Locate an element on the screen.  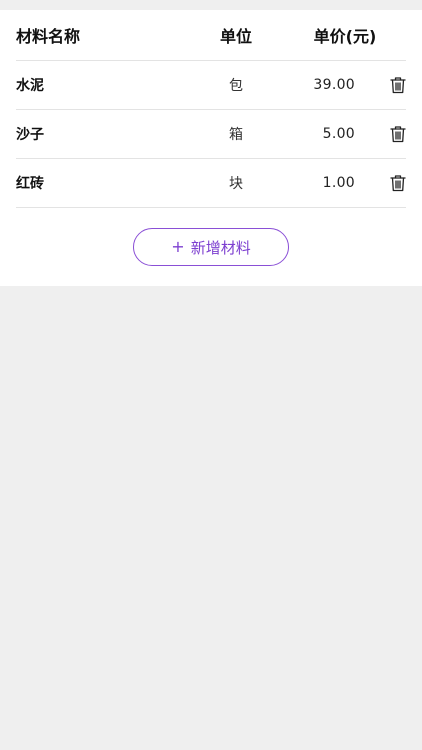
table-row: 沙子 箱 5.00 is located at coordinates (211, 134).